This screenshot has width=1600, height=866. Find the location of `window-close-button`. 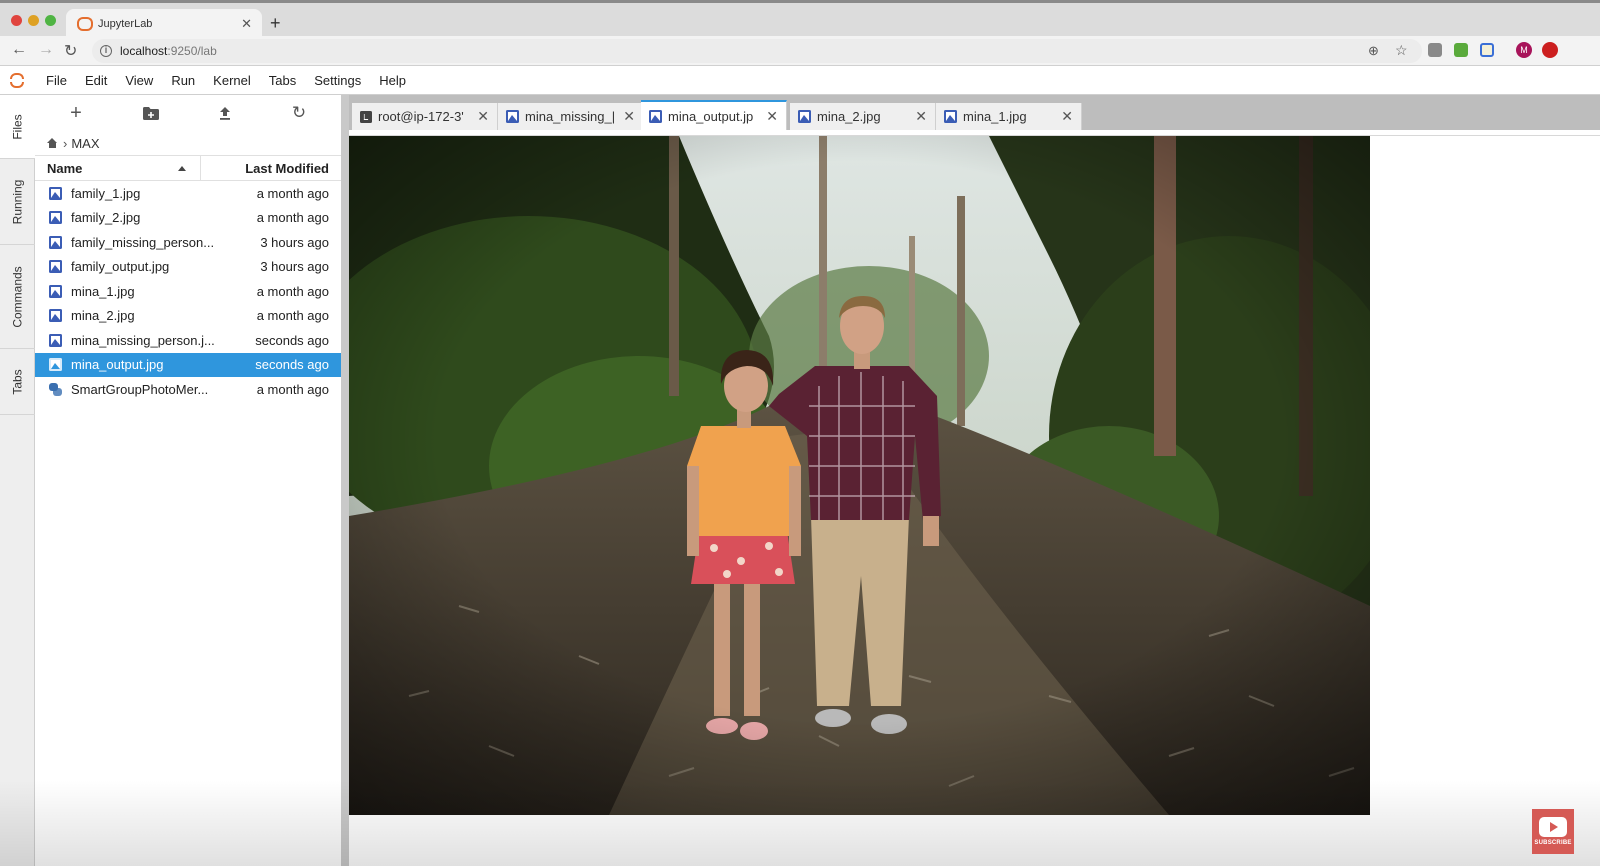

window-close-button is located at coordinates (16, 20).